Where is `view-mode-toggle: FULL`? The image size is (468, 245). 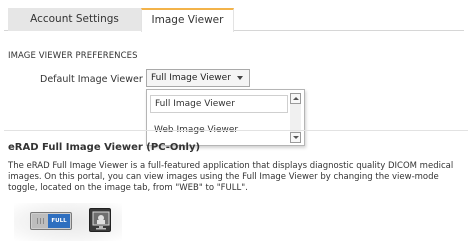 view-mode-toggle: FULL is located at coordinates (51, 221).